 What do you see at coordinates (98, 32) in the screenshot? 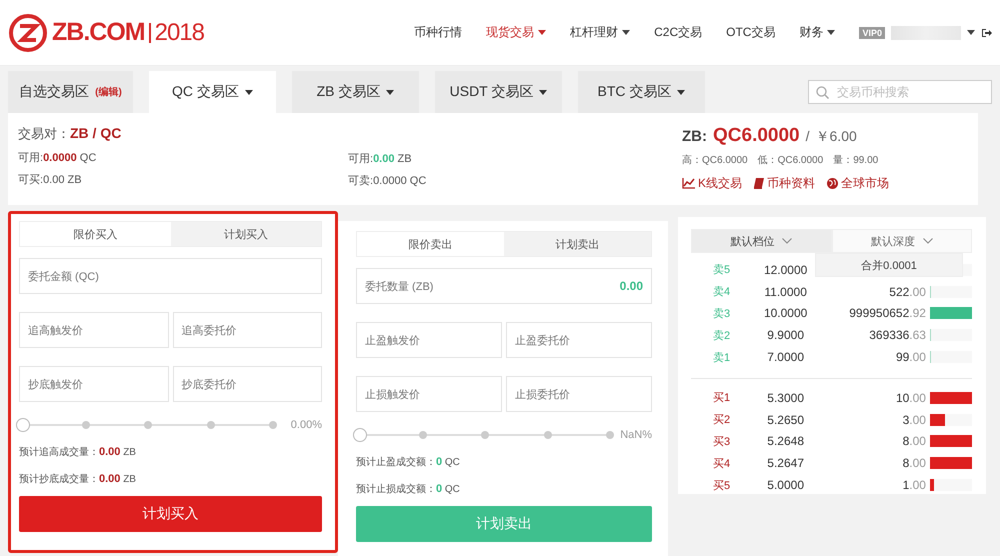
I see `logo-text: ZB.COM` at bounding box center [98, 32].